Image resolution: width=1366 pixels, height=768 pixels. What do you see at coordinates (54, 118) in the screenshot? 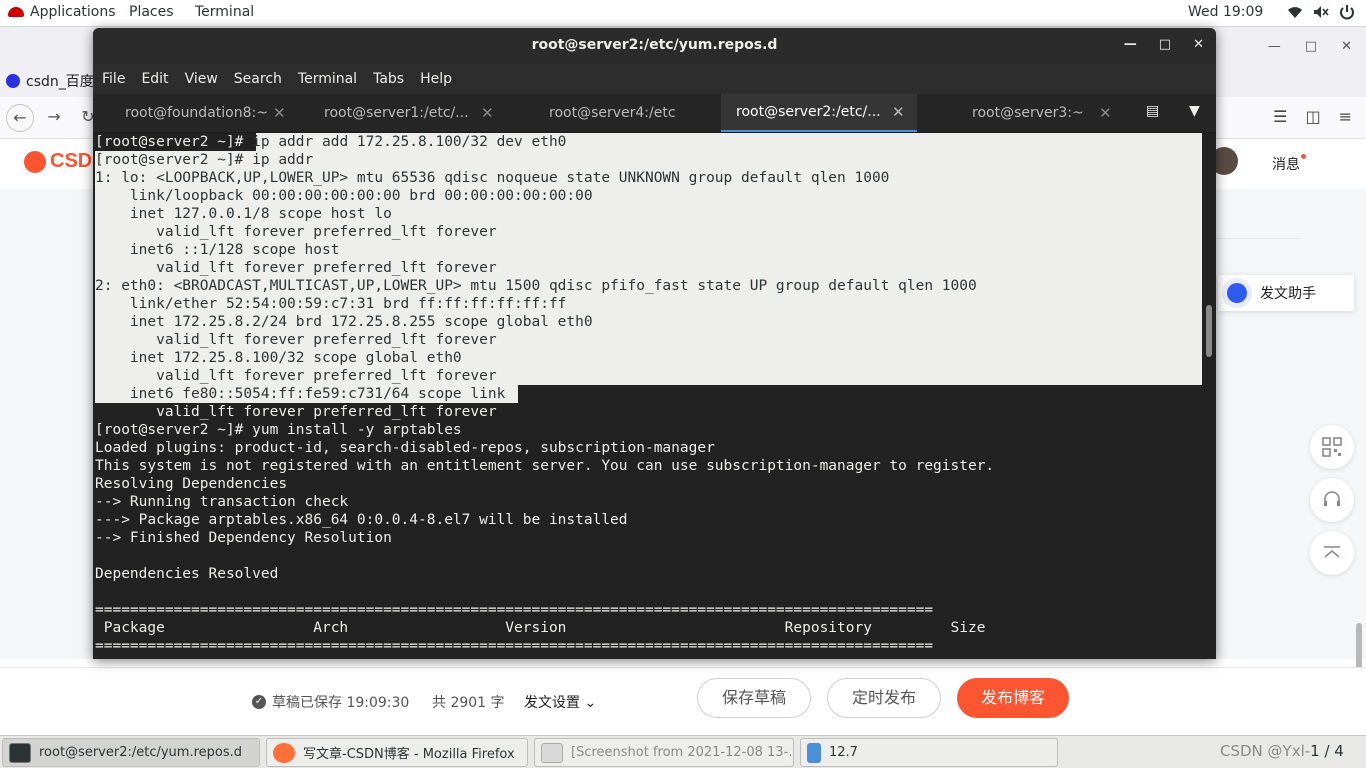
I see `forward-icon: →` at bounding box center [54, 118].